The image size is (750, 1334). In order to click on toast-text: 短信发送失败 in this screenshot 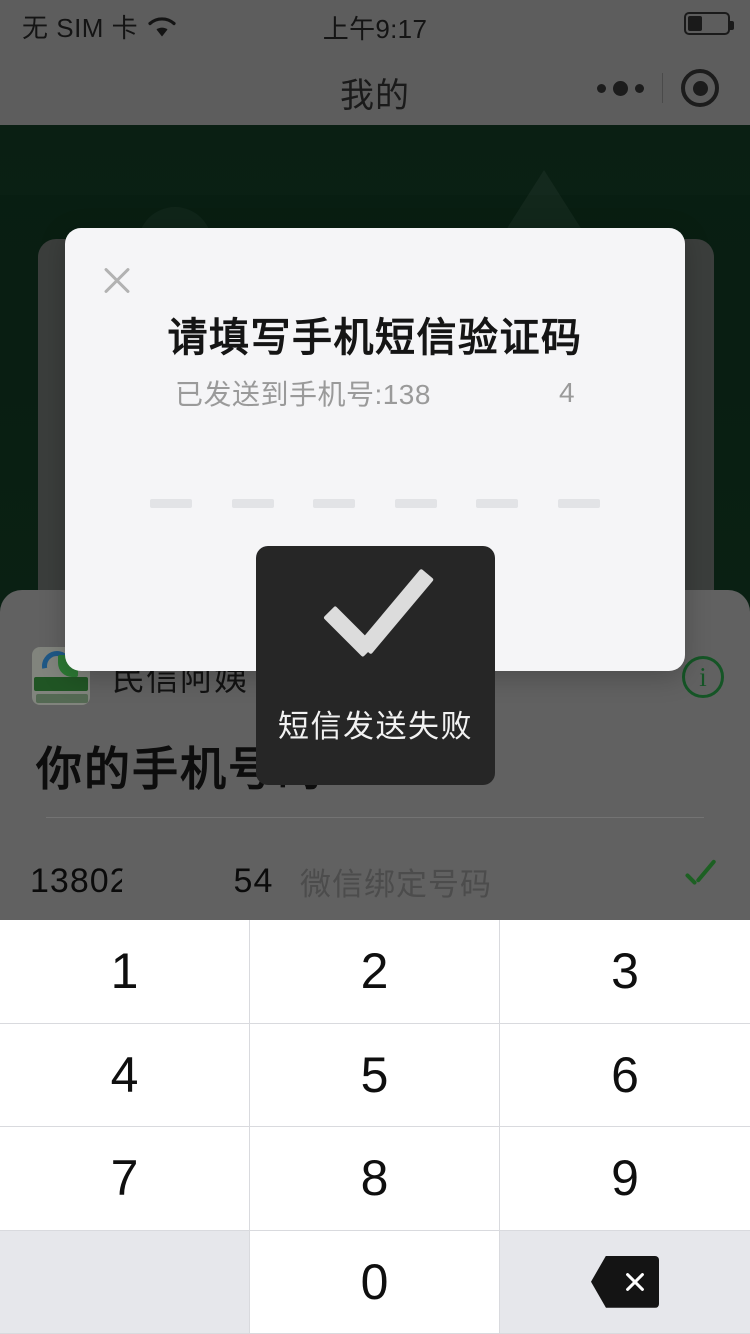, I will do `click(375, 726)`.